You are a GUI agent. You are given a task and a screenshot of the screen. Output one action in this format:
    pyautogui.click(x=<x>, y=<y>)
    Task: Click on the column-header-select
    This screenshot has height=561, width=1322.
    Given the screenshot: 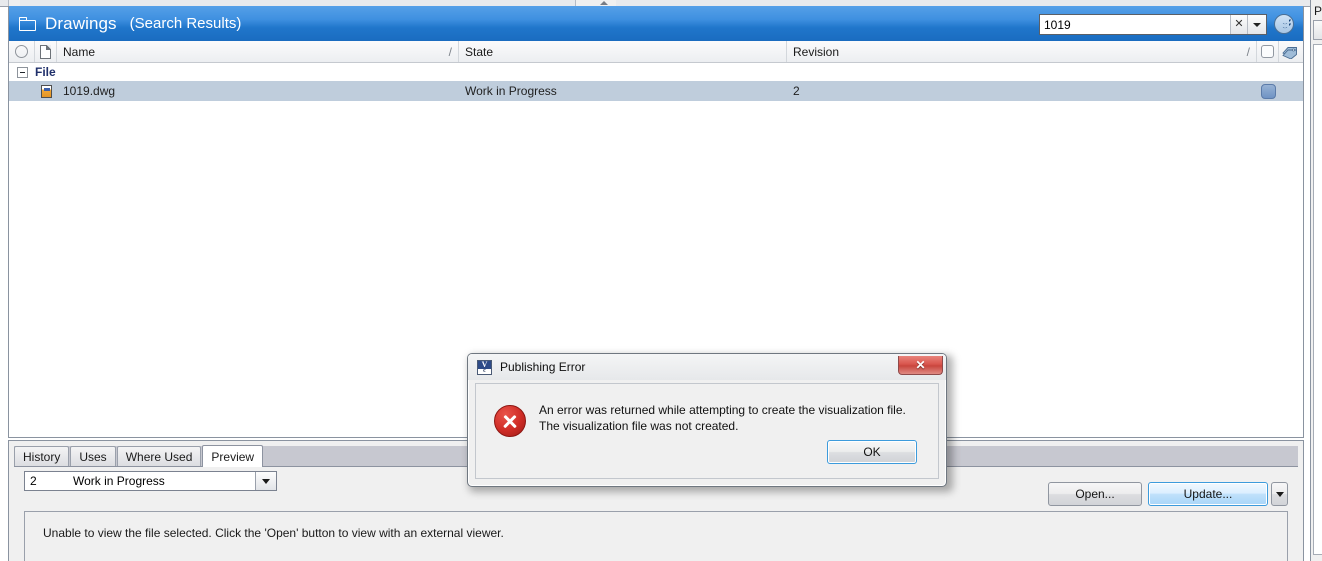 What is the action you would take?
    pyautogui.click(x=22, y=51)
    